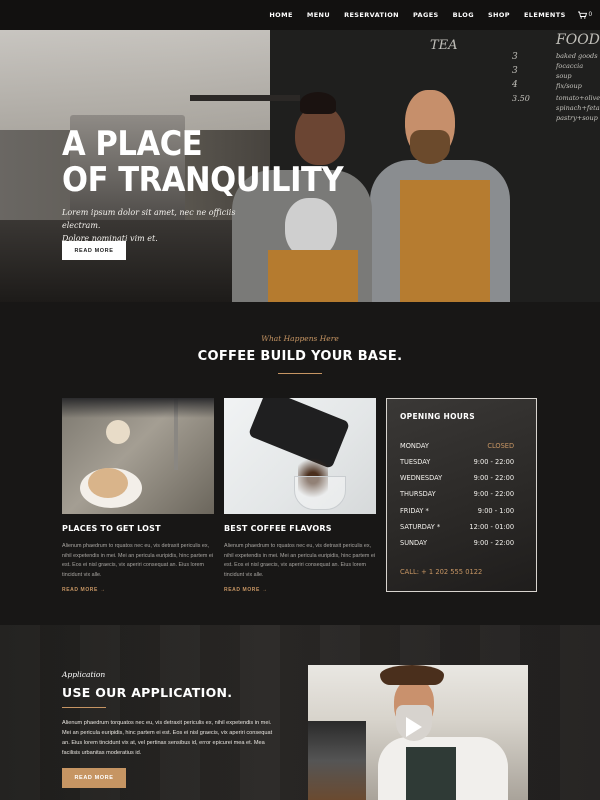 This screenshot has width=600, height=800. I want to click on hours-row: TUESDAY 9:00 - 22:00, so click(457, 461).